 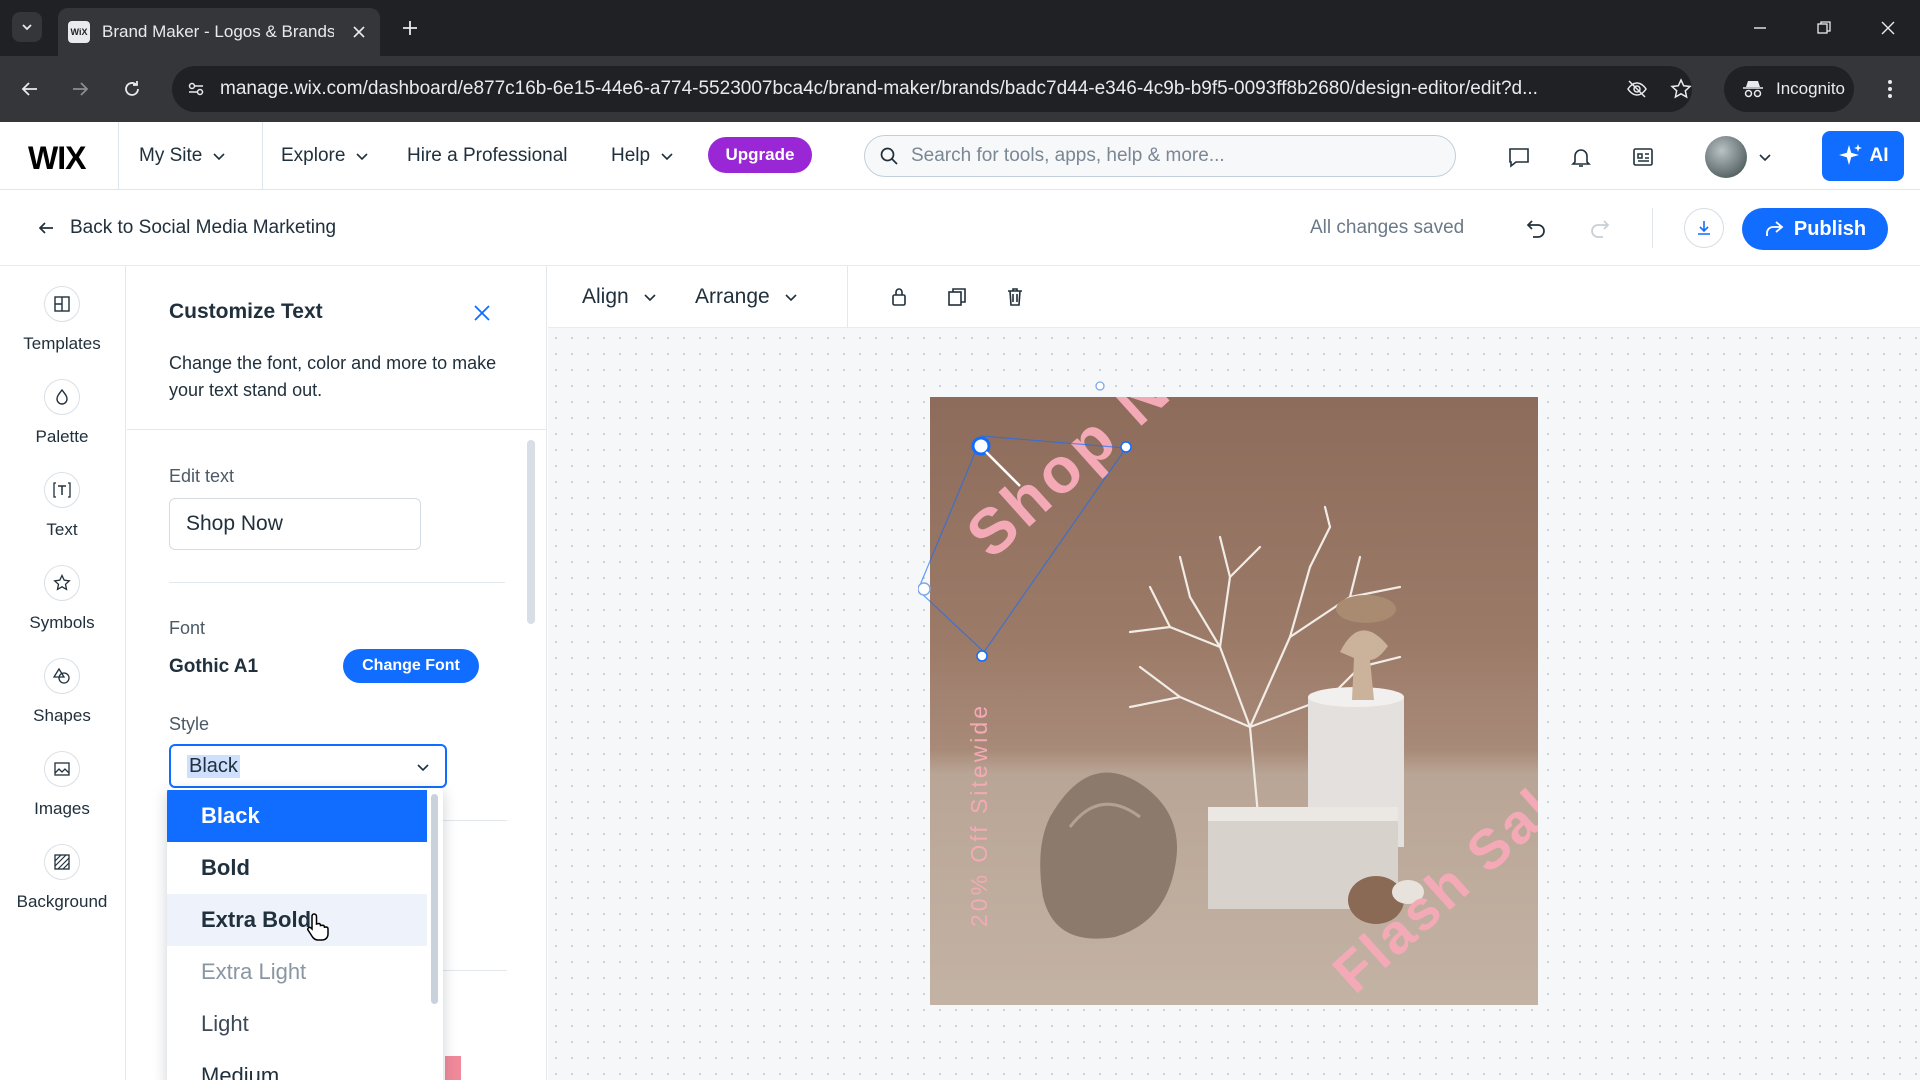 What do you see at coordinates (1519, 157) in the screenshot?
I see `chat-icon` at bounding box center [1519, 157].